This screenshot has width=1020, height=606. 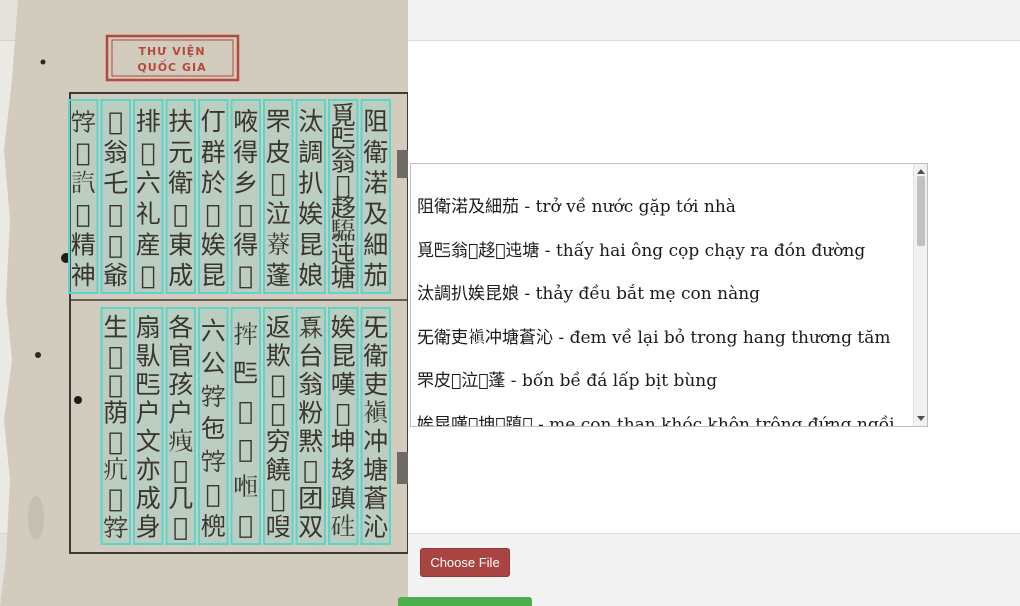 I want to click on manuscript-glyph: 粉, so click(x=310, y=413).